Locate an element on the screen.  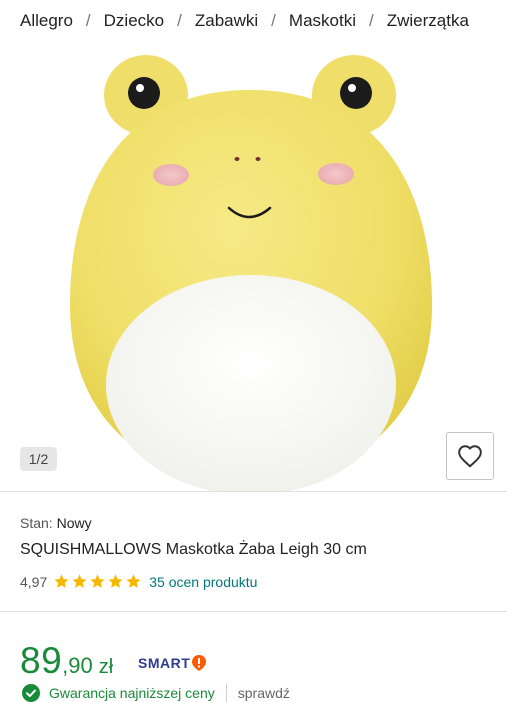
condition-label: Stan: is located at coordinates (36, 523).